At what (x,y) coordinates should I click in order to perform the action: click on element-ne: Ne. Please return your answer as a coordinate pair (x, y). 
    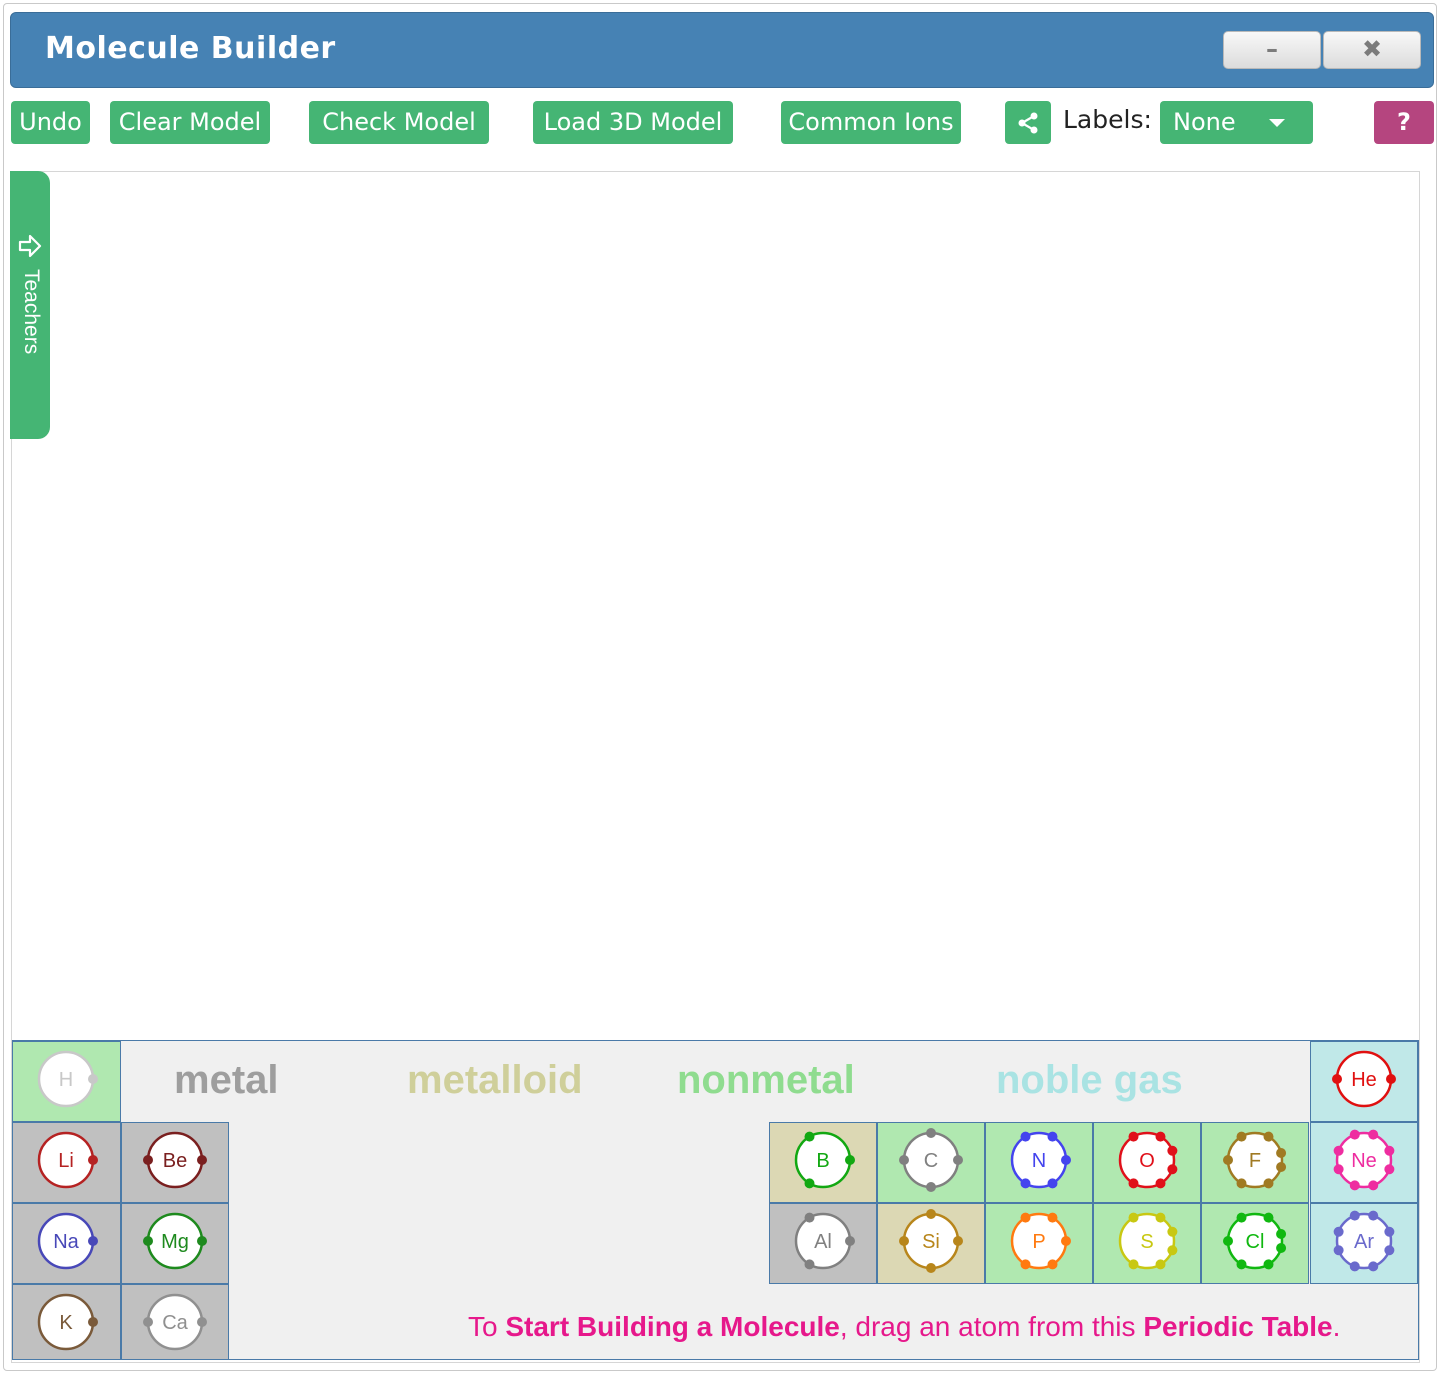
    Looking at the image, I should click on (1364, 1162).